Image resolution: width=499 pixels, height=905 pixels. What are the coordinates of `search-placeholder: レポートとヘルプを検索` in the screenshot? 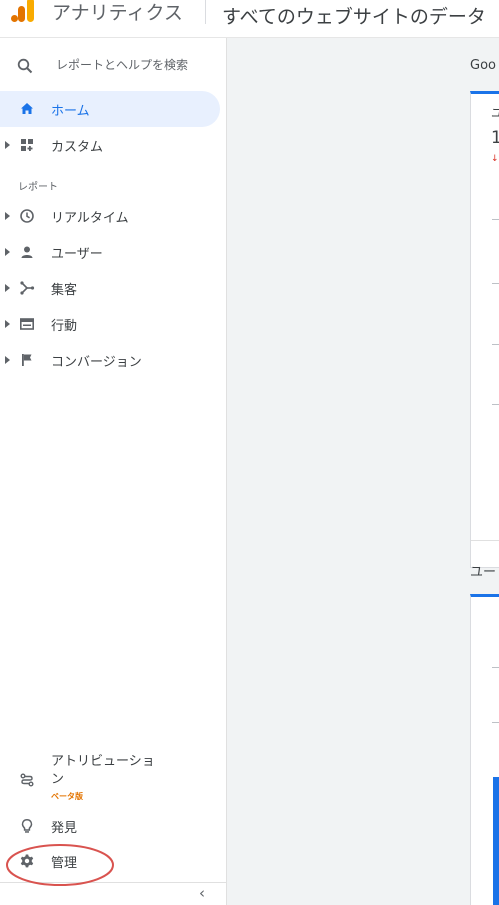 It's located at (122, 65).